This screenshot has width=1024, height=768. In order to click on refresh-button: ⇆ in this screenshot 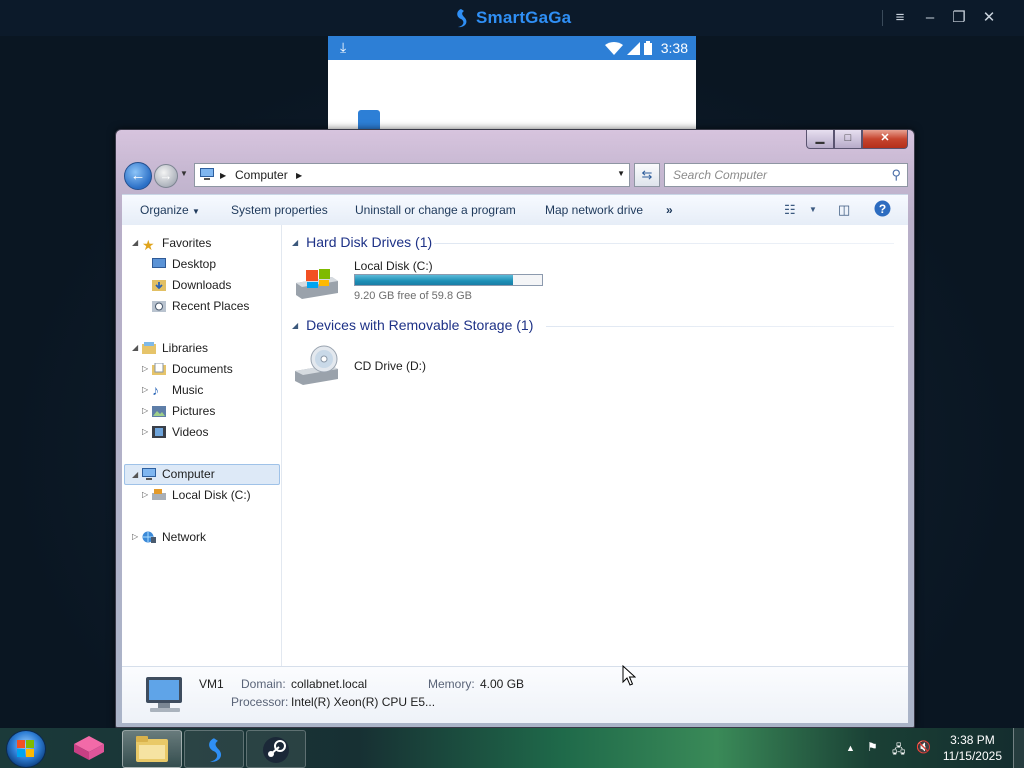, I will do `click(647, 175)`.